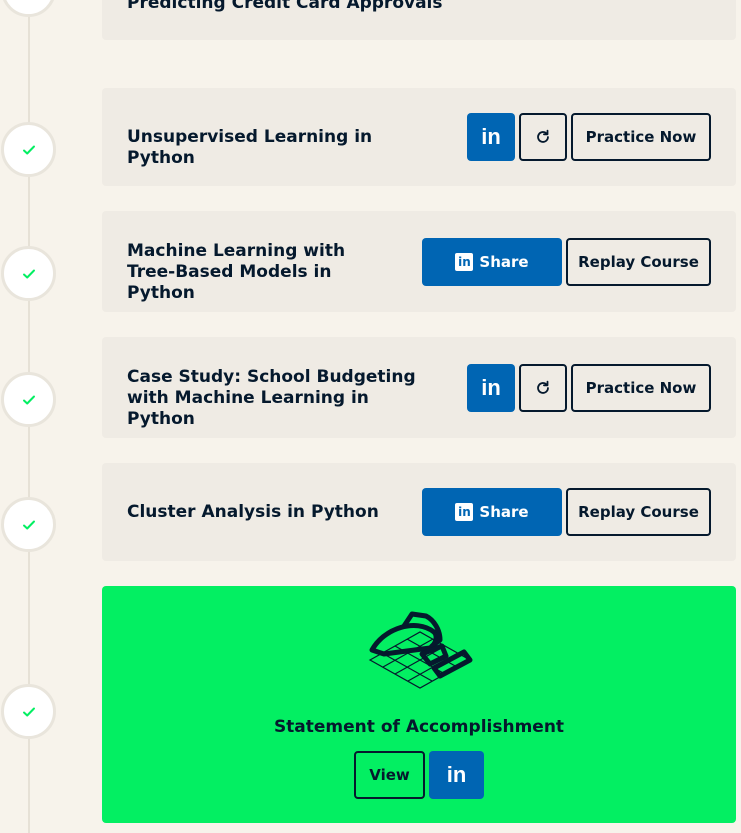  I want to click on course-title: Cluster Analysis in Python, so click(253, 512).